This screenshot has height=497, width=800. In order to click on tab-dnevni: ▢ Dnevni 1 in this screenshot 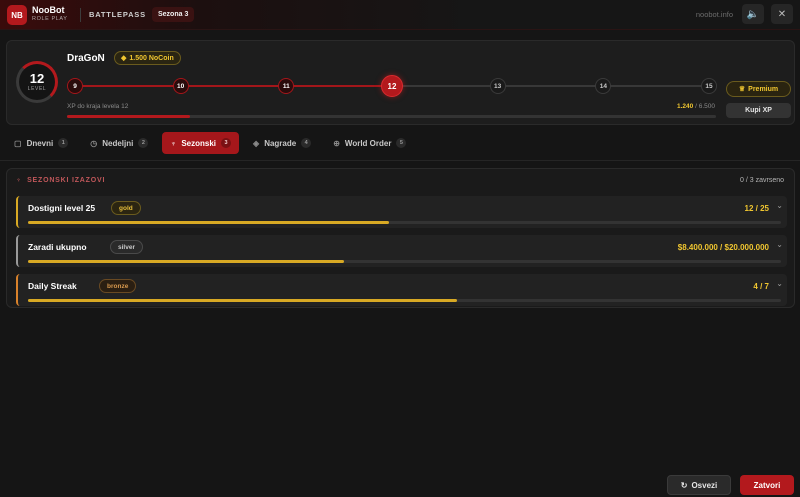, I will do `click(41, 143)`.